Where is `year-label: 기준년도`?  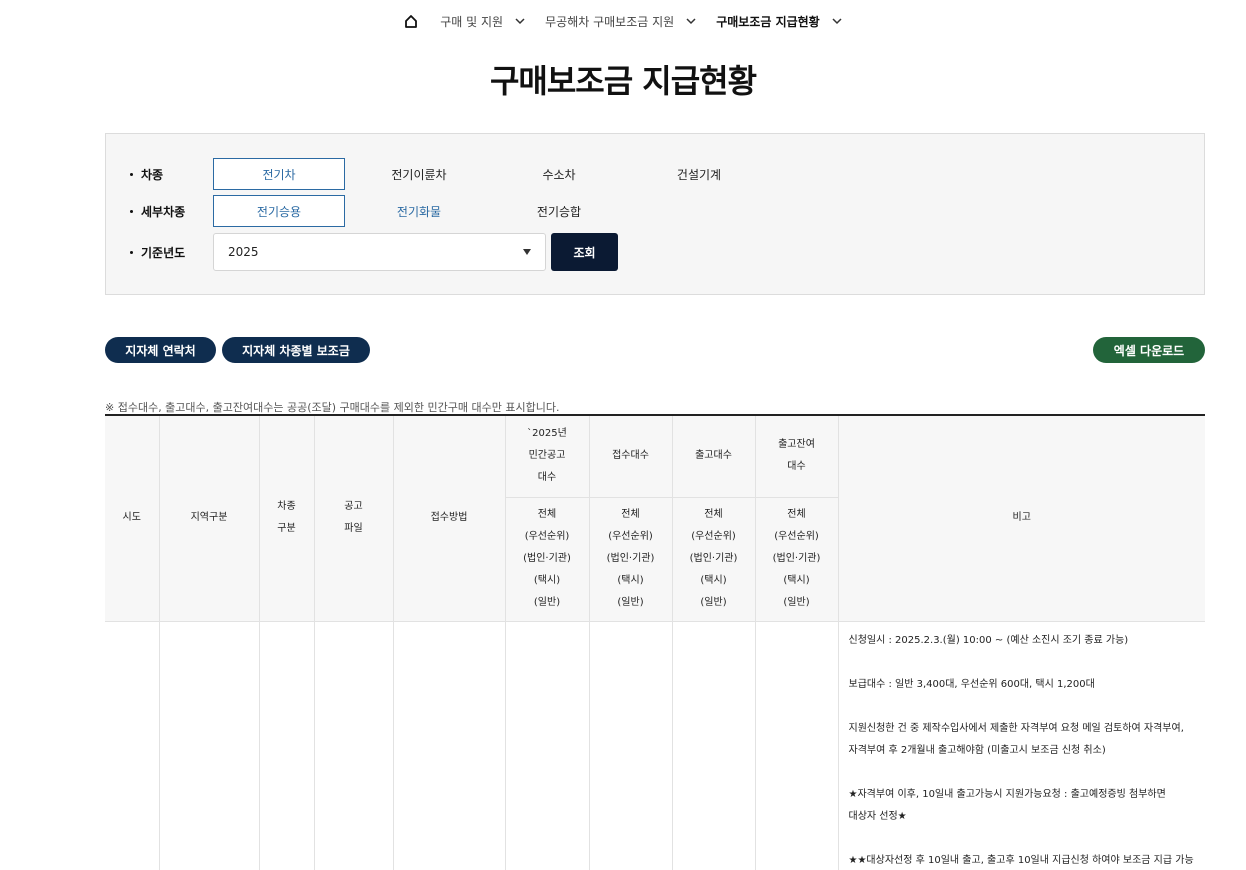 year-label: 기준년도 is located at coordinates (171, 252).